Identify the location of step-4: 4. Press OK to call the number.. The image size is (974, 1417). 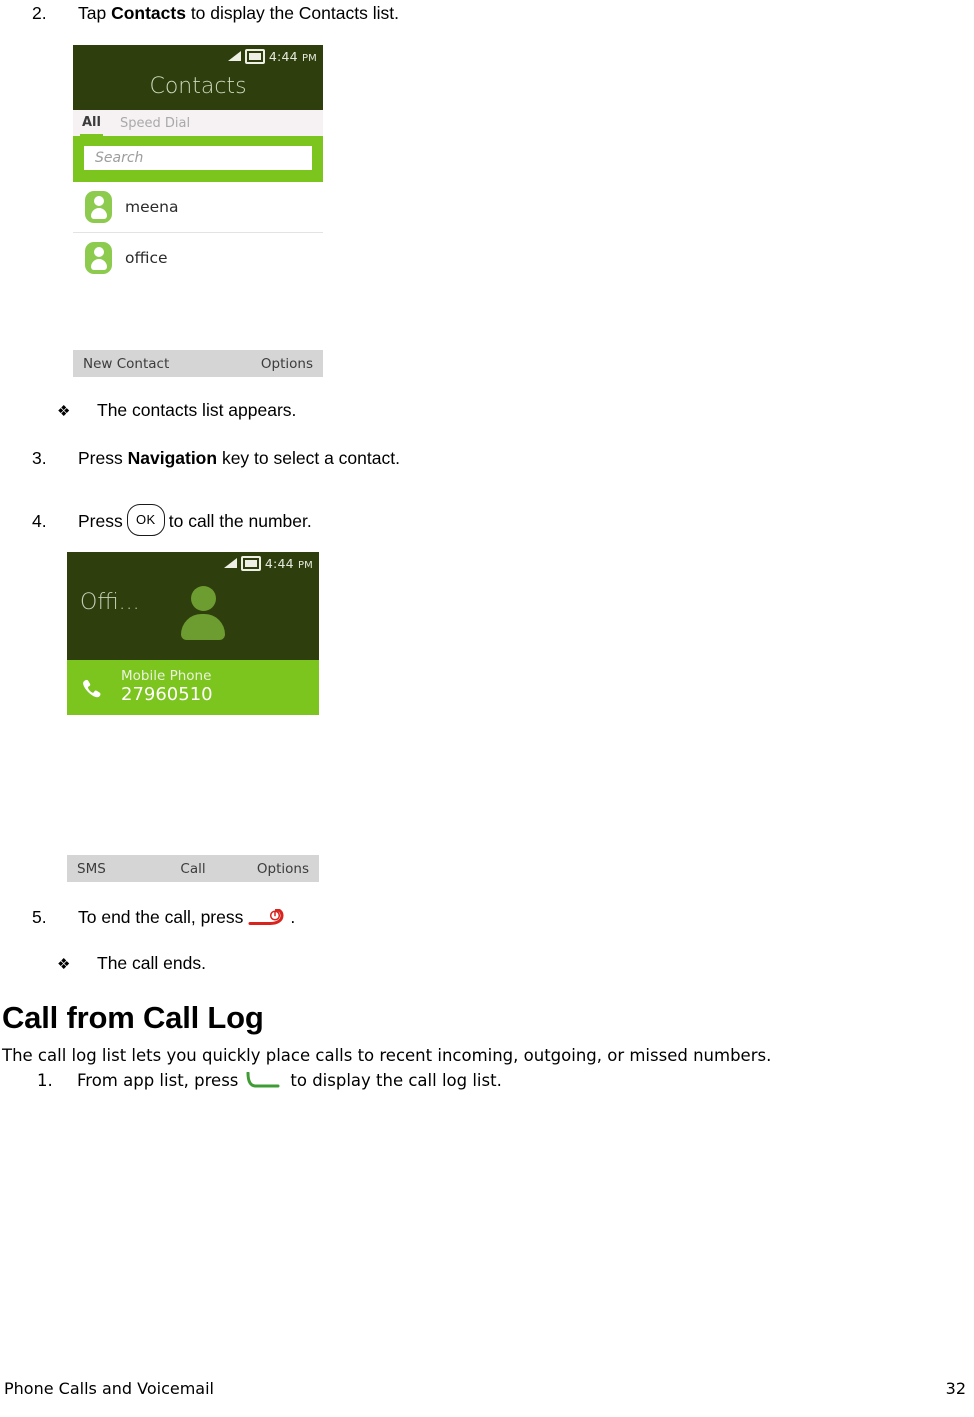
(172, 520).